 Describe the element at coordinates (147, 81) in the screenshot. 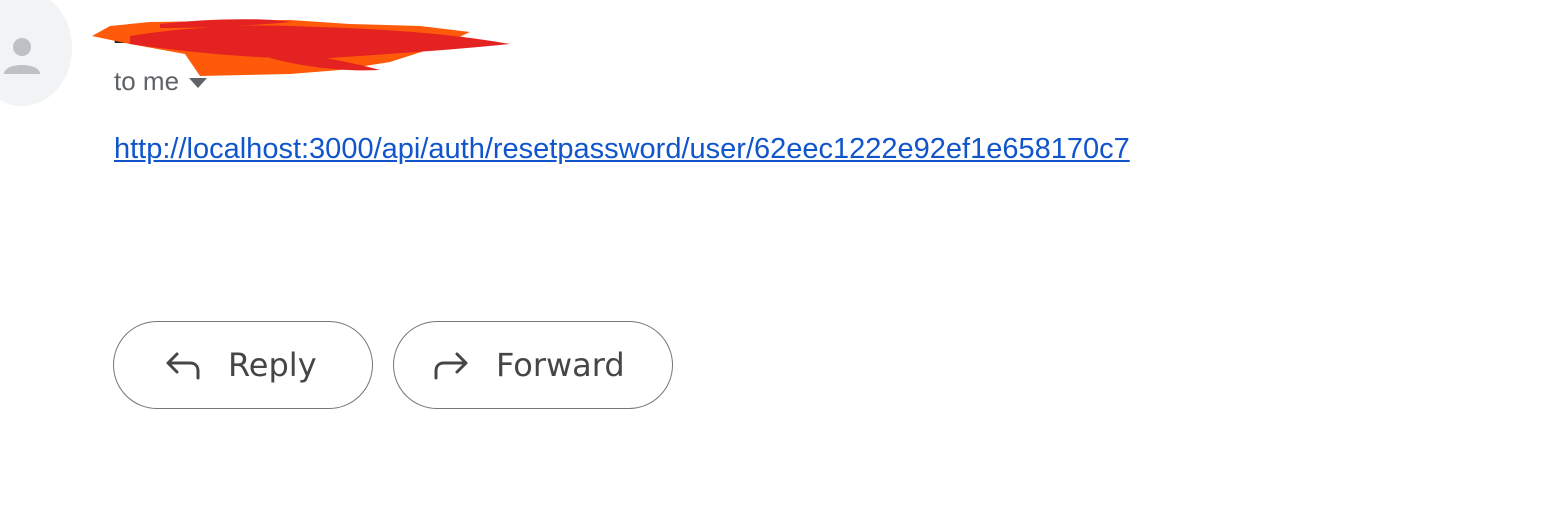

I see `recipients-label: to me` at that location.